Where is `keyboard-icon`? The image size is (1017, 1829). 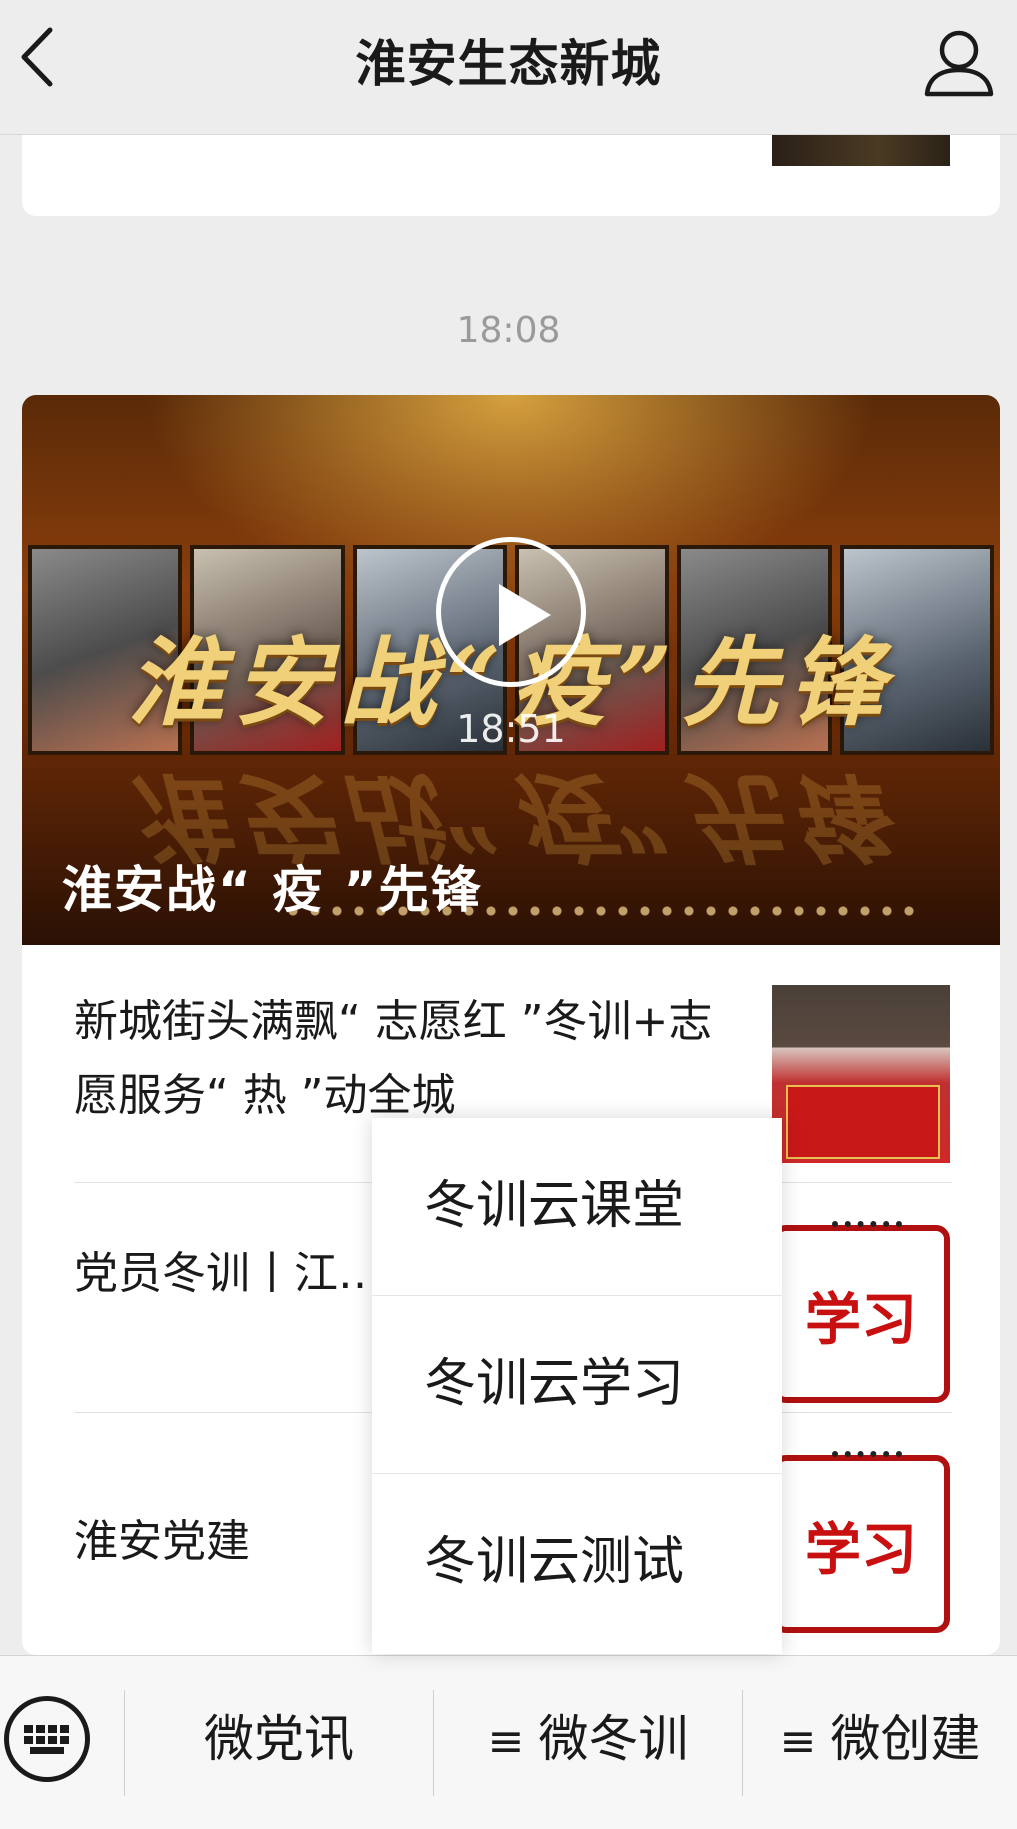
keyboard-icon is located at coordinates (47, 1739).